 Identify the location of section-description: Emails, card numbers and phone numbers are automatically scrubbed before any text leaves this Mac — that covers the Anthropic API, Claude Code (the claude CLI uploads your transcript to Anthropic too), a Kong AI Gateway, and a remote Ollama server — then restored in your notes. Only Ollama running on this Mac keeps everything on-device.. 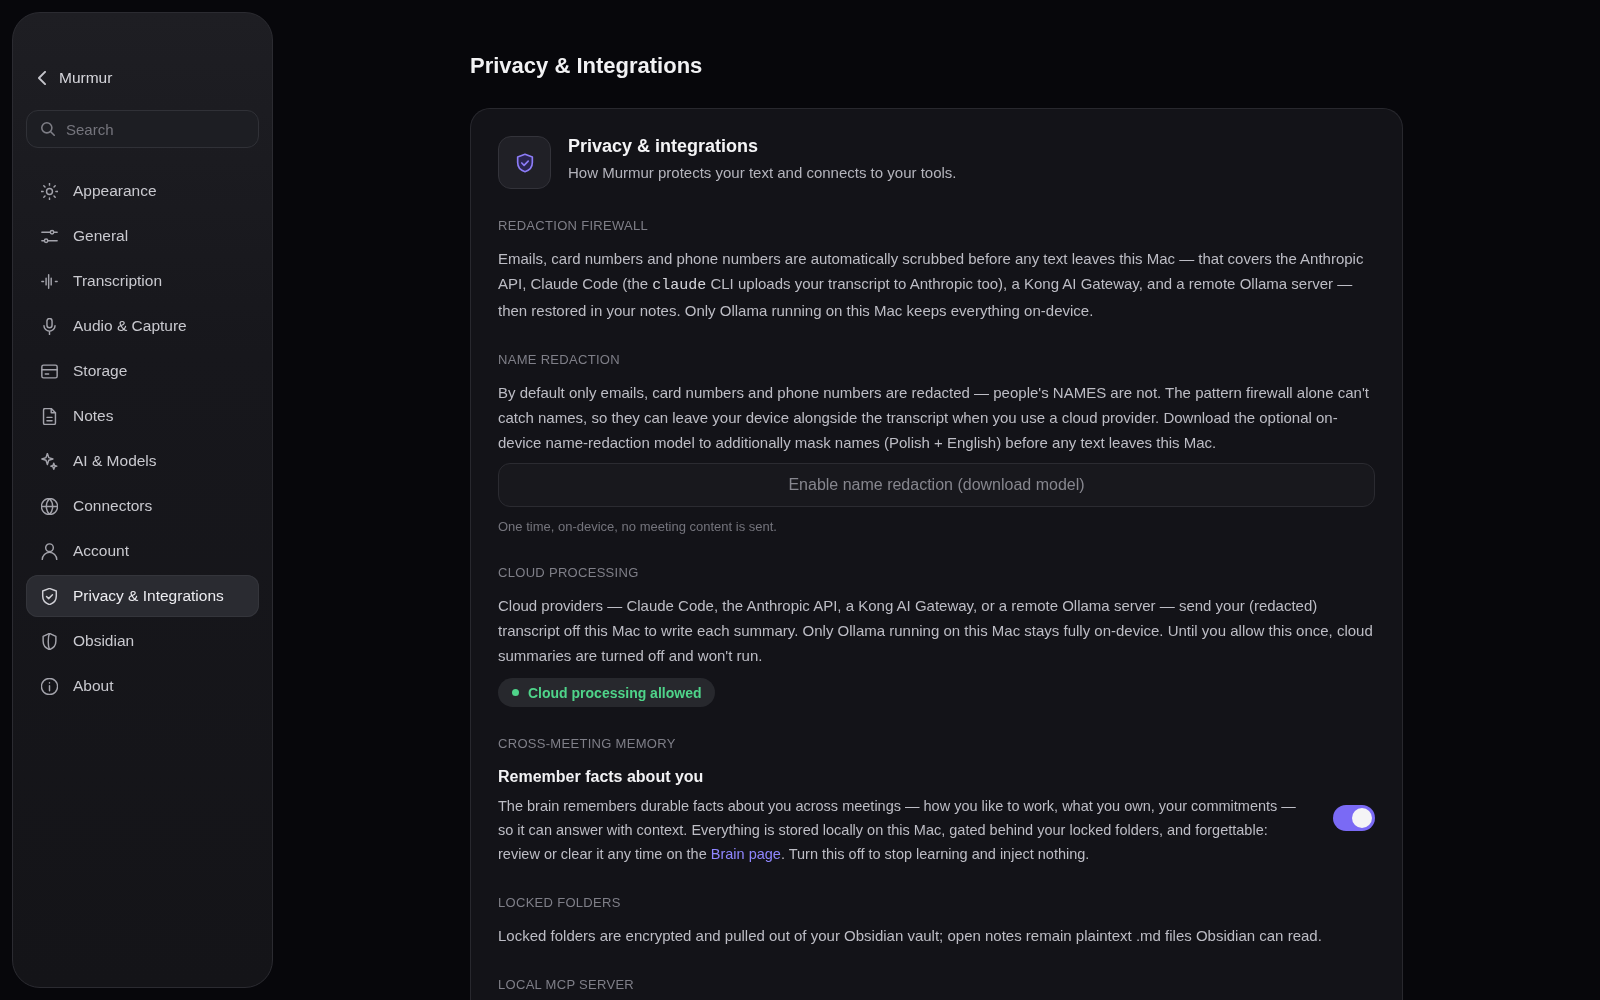
(931, 285).